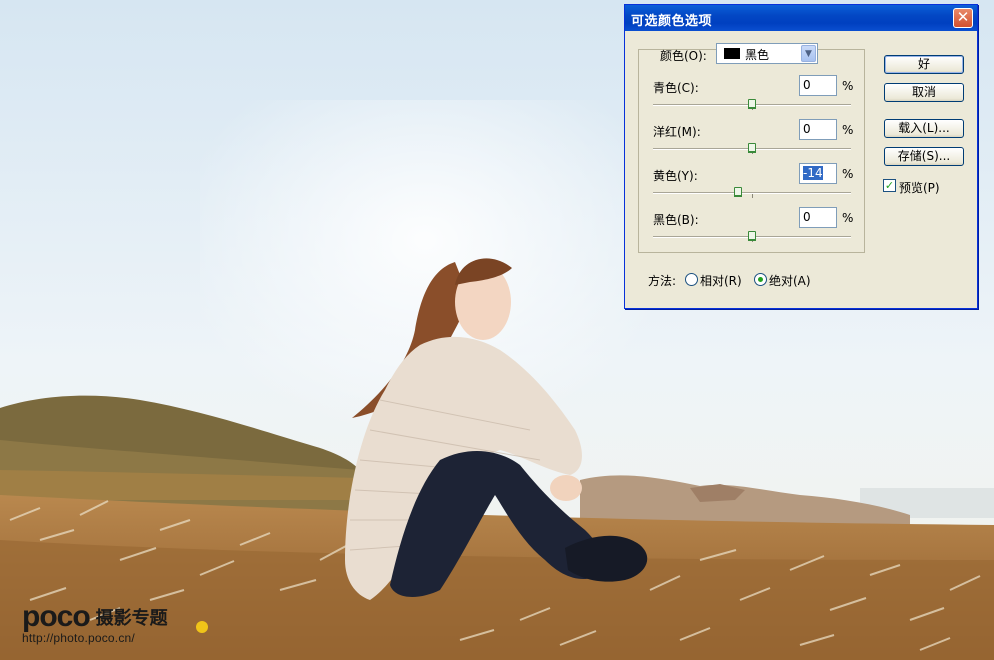  I want to click on colors-dropdown: 黑色 ▼, so click(767, 53).